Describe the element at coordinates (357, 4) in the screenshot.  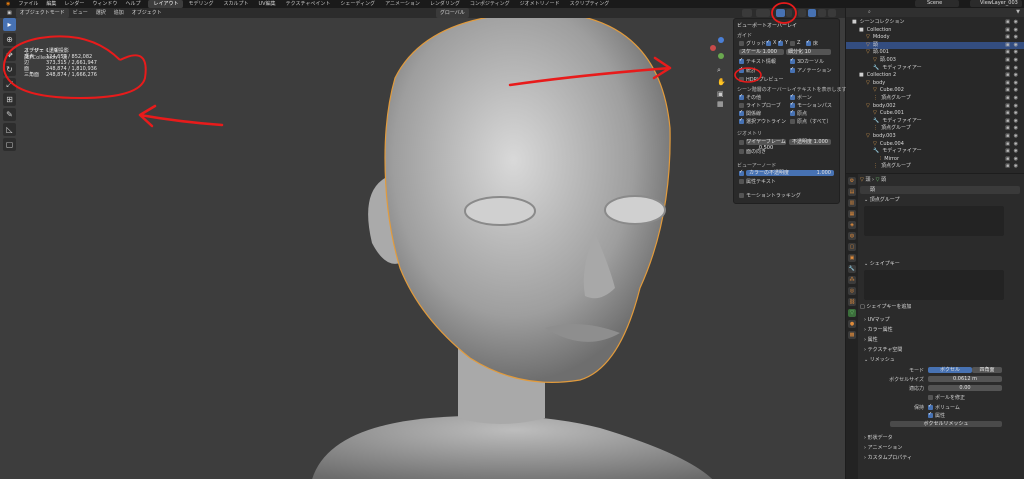
I see `workspace-shading: シェーディング` at that location.